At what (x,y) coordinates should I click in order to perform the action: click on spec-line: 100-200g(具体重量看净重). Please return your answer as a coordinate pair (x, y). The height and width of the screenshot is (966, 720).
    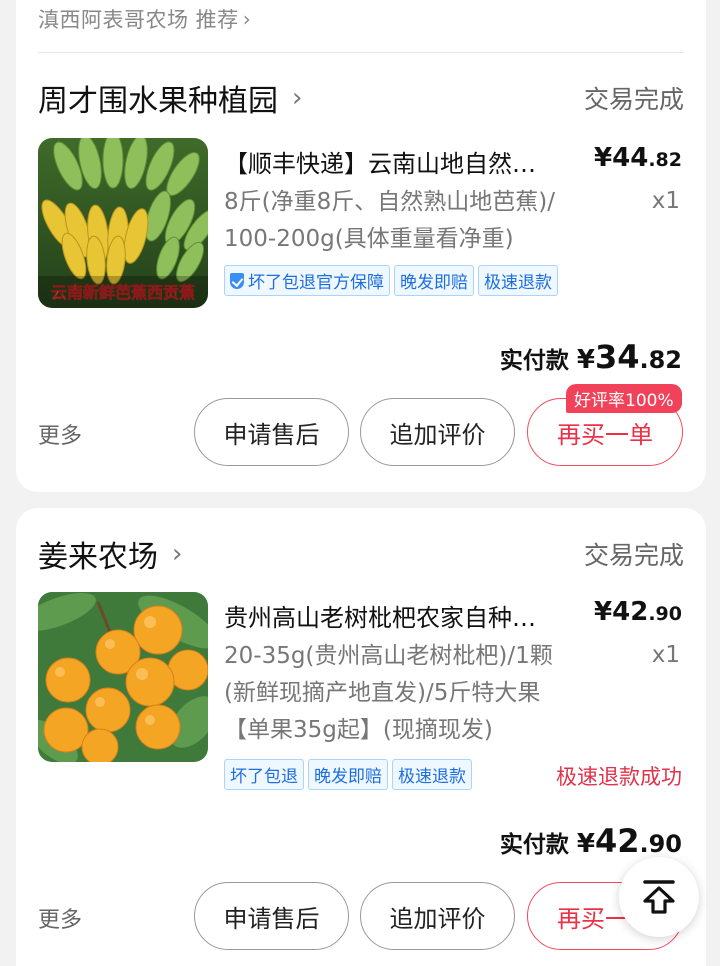
    Looking at the image, I should click on (369, 239).